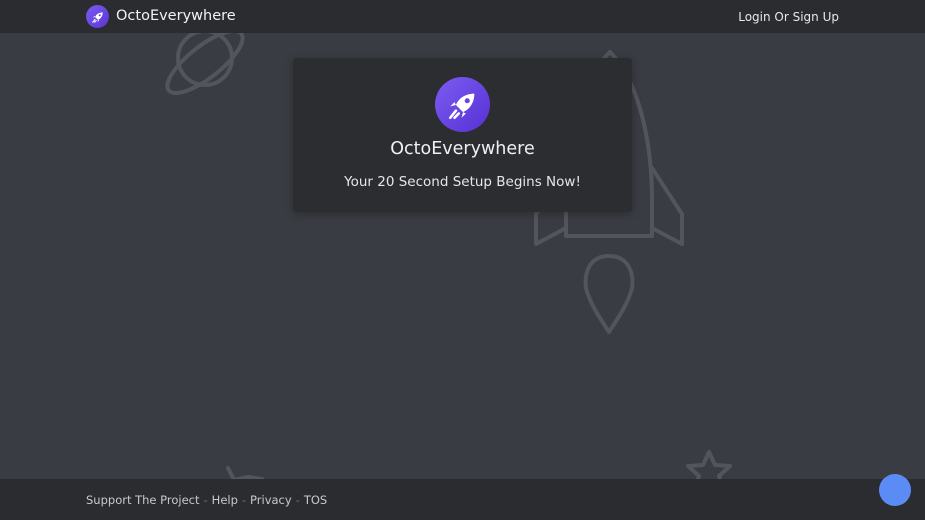 The image size is (925, 520). Describe the element at coordinates (143, 500) in the screenshot. I see `footer-link-support: Support The Project` at that location.